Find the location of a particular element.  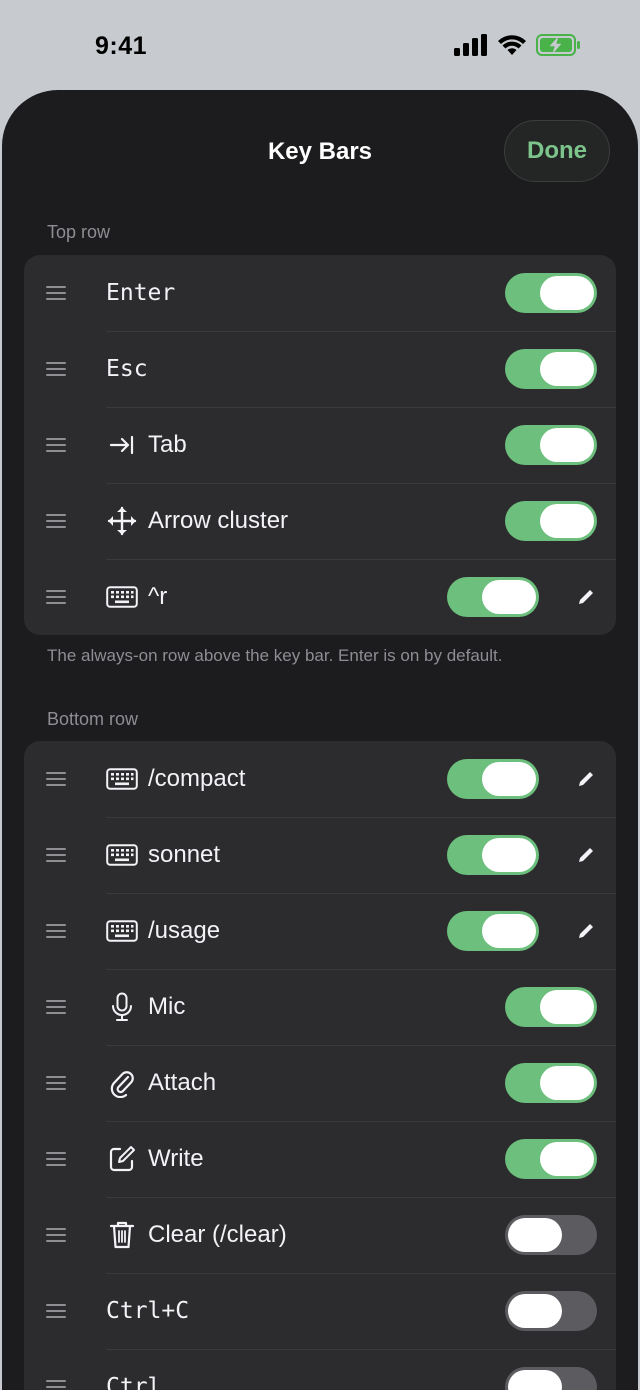

move-arrows-icon is located at coordinates (122, 521).